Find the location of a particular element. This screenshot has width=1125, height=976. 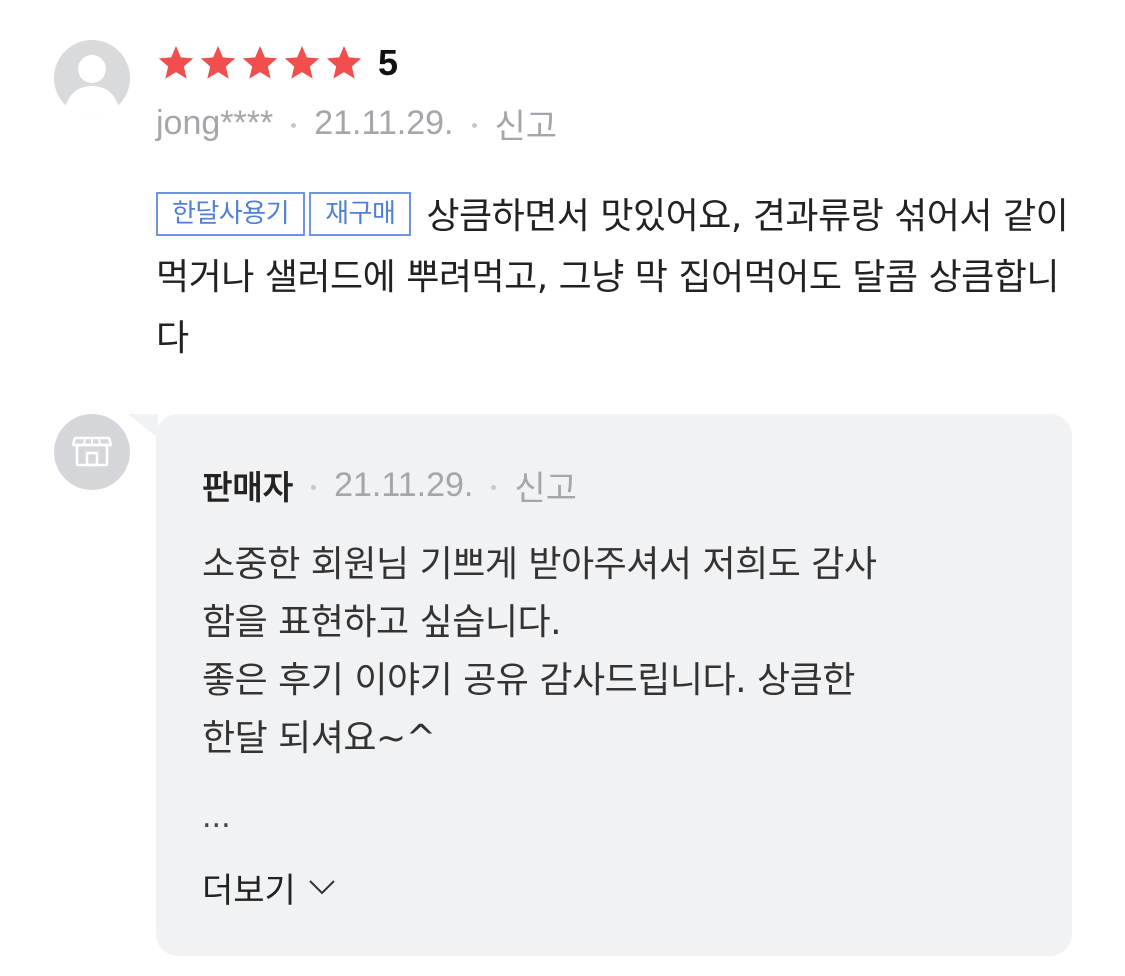

tag-repurchase: 재구매 is located at coordinates (360, 214).